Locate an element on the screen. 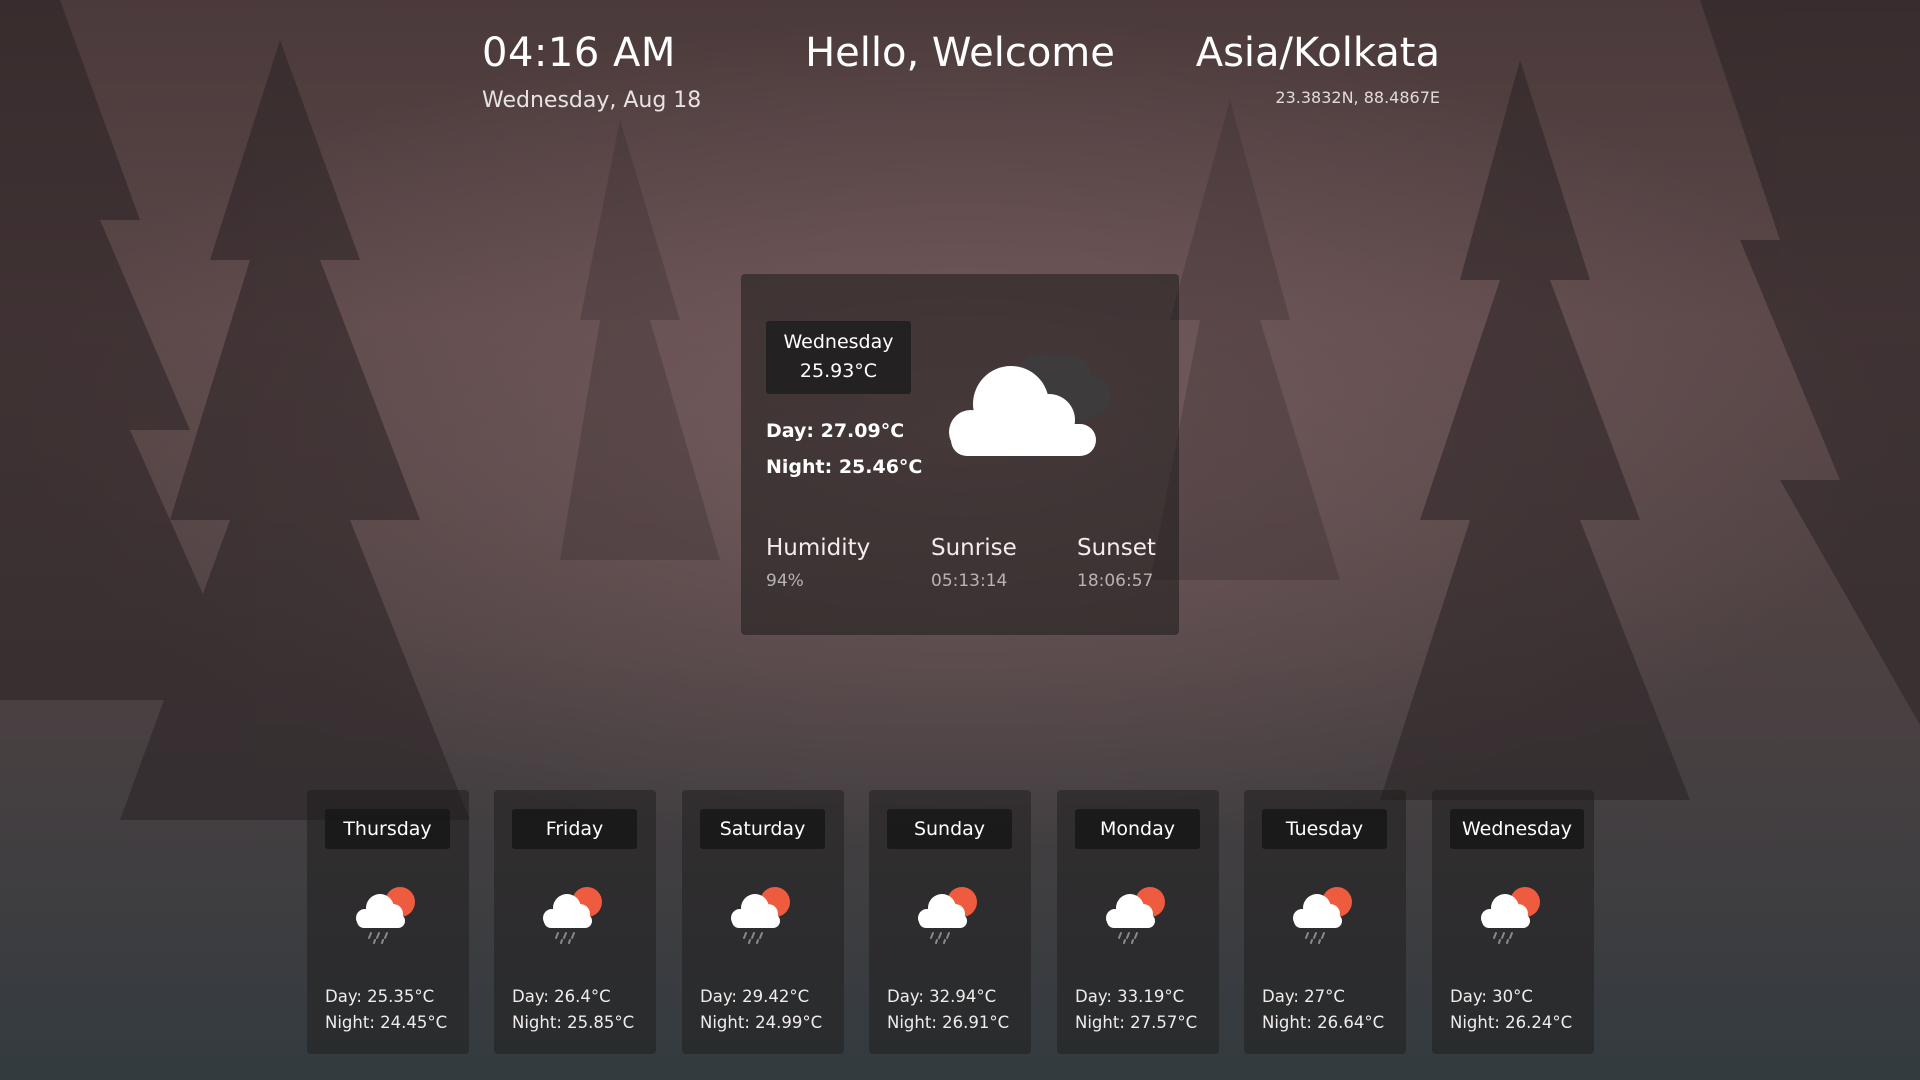 This screenshot has width=1920, height=1080. today-badge: Wednesday 25.93°C is located at coordinates (838, 357).